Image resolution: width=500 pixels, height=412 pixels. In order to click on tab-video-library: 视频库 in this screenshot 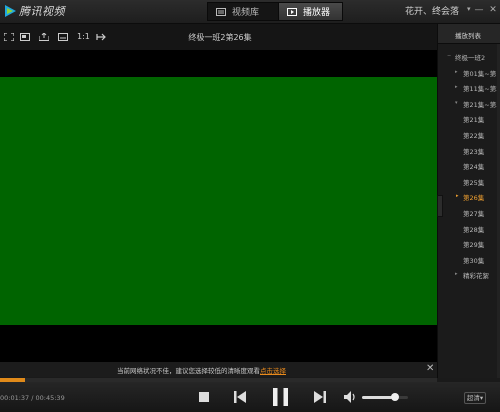, I will do `click(243, 11)`.